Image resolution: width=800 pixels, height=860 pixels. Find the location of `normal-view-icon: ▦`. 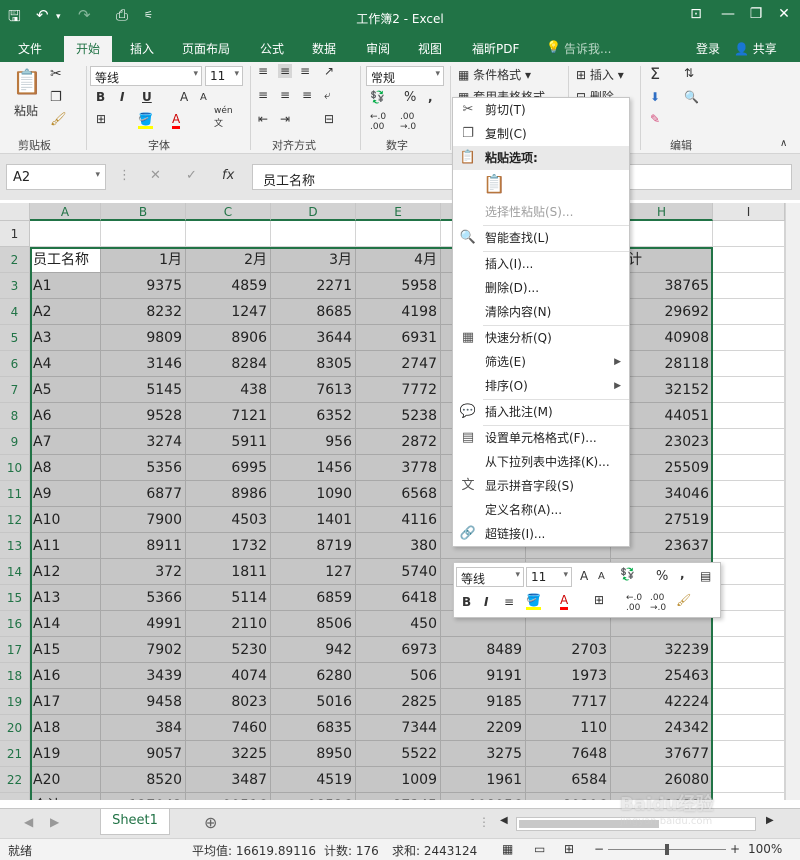

normal-view-icon: ▦ is located at coordinates (507, 849).